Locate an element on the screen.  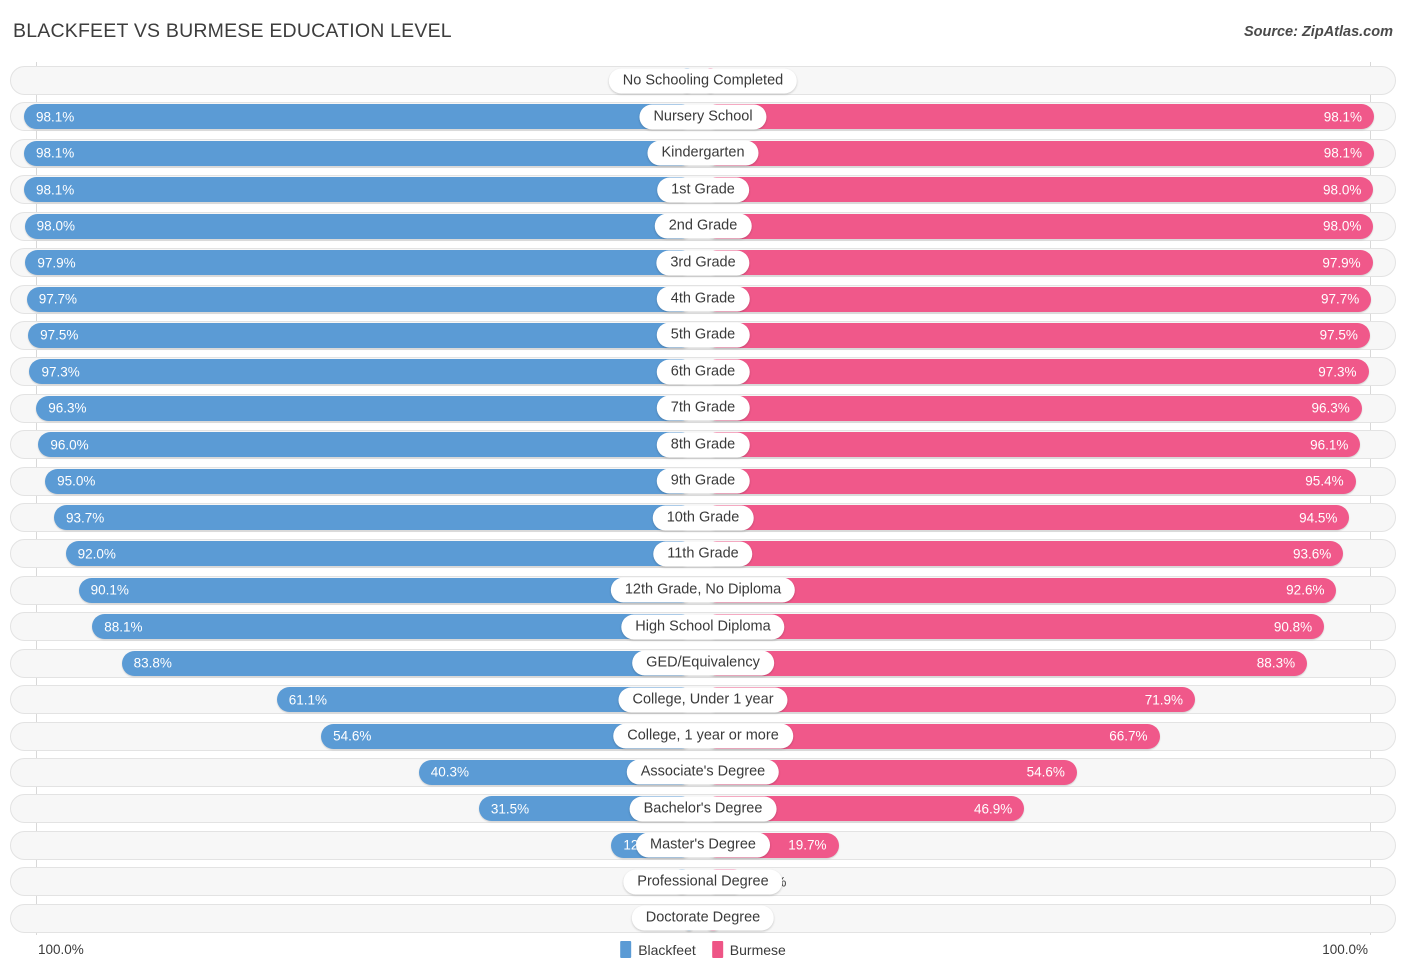
category-label: 10th Grade is located at coordinates (703, 518).